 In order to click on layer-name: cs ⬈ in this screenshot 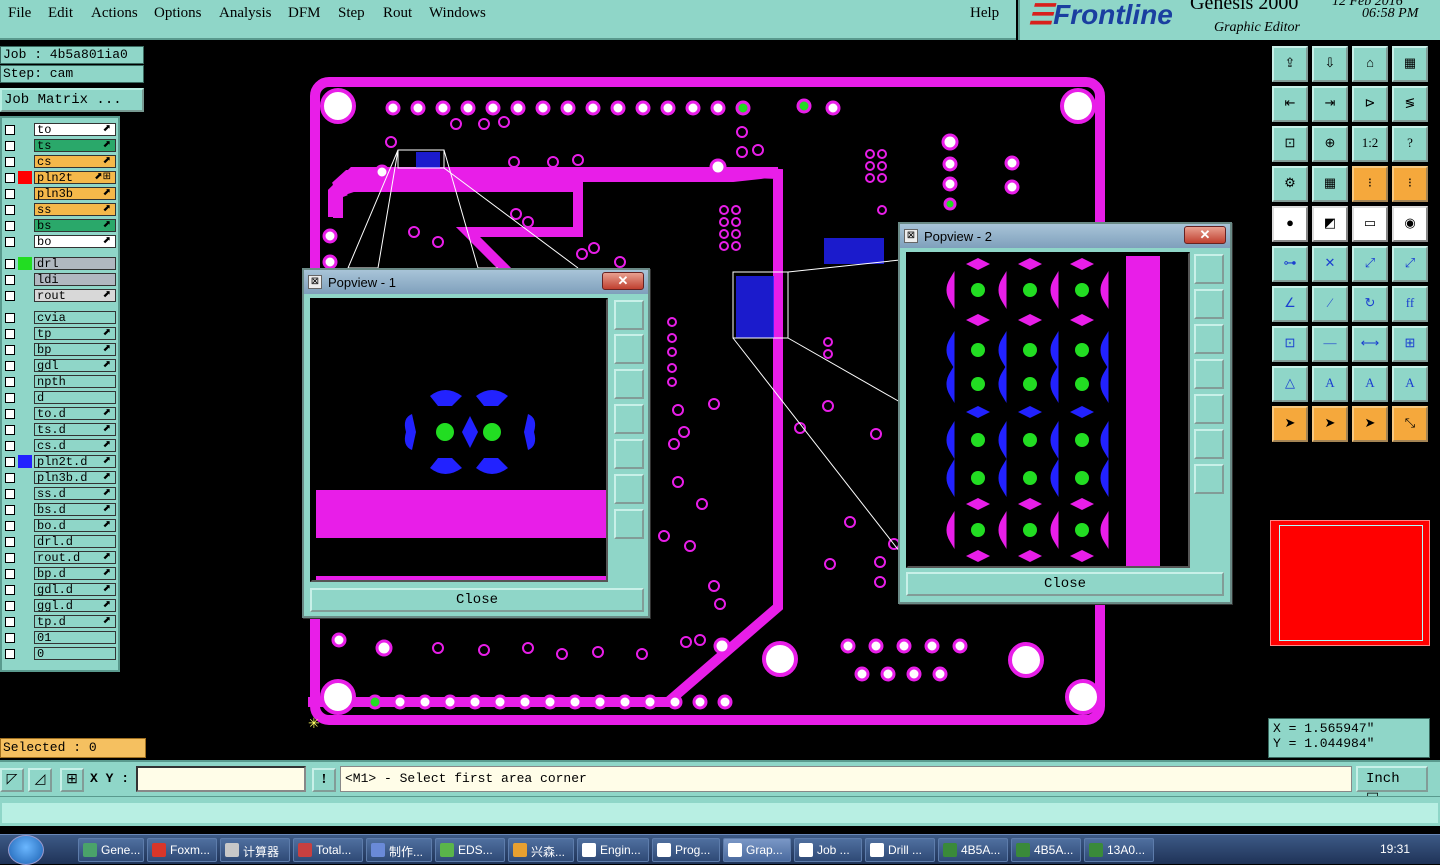, I will do `click(75, 161)`.